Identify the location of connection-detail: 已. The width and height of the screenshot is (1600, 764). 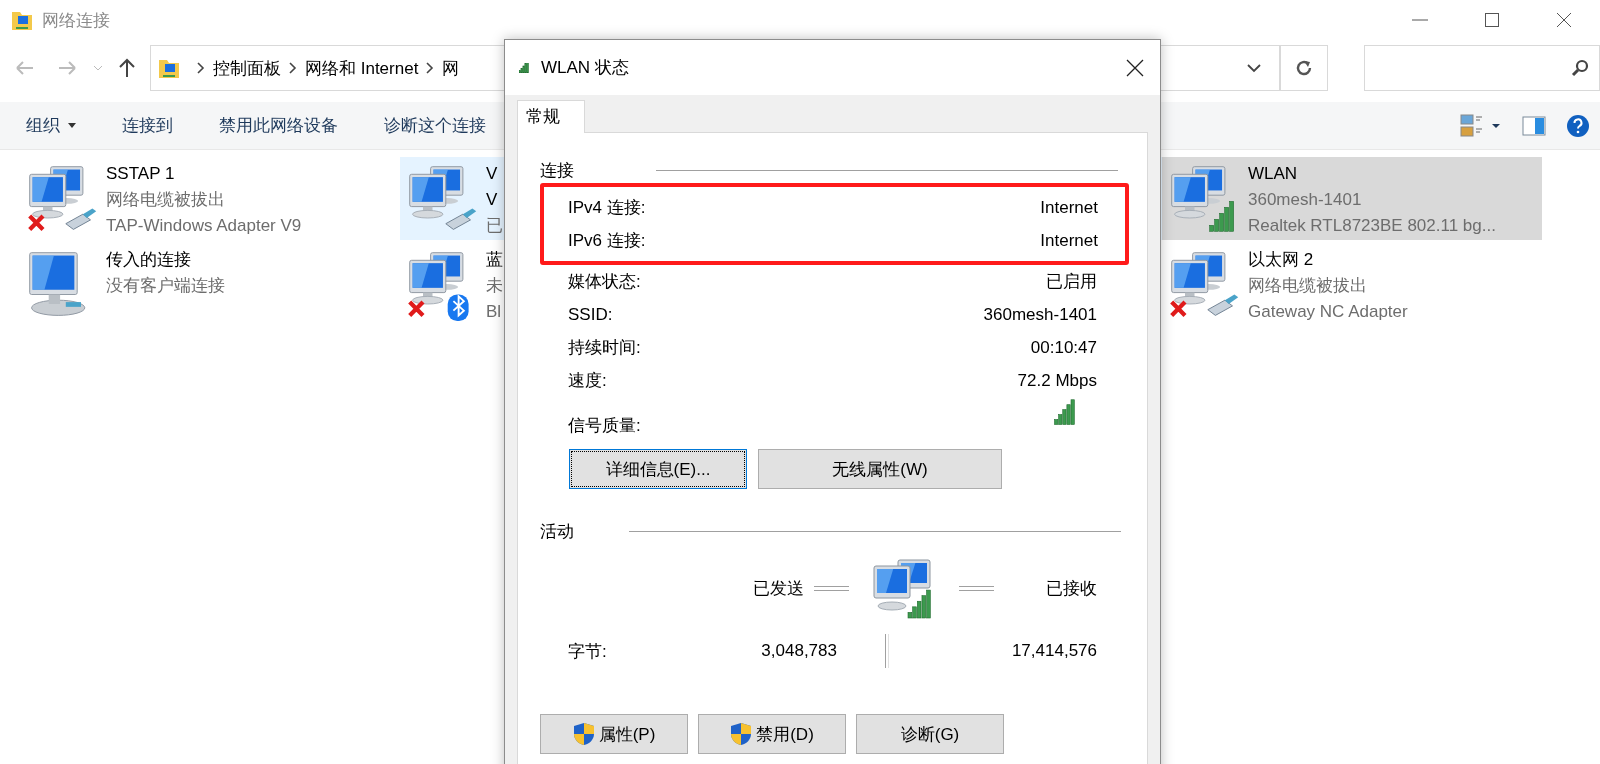
(494, 226).